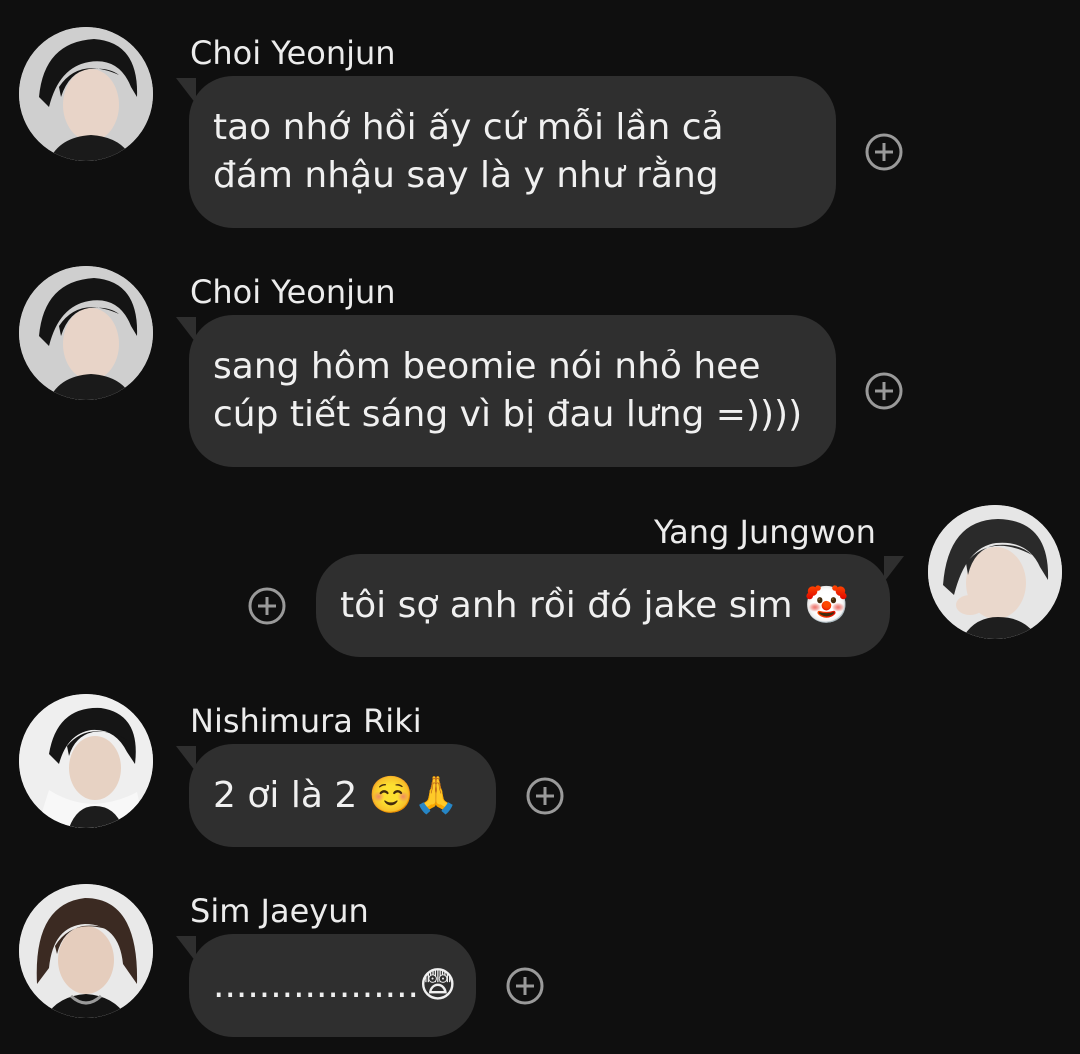 This screenshot has height=1054, width=1080. Describe the element at coordinates (335, 985) in the screenshot. I see `message-text-line: ..................😨` at that location.